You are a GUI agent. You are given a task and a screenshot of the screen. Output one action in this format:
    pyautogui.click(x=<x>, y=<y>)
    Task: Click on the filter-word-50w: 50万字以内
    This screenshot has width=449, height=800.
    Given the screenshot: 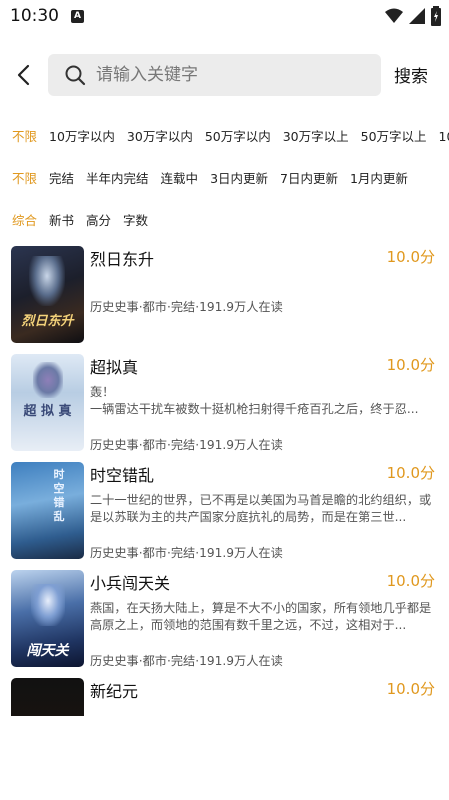 What is the action you would take?
    pyautogui.click(x=238, y=135)
    